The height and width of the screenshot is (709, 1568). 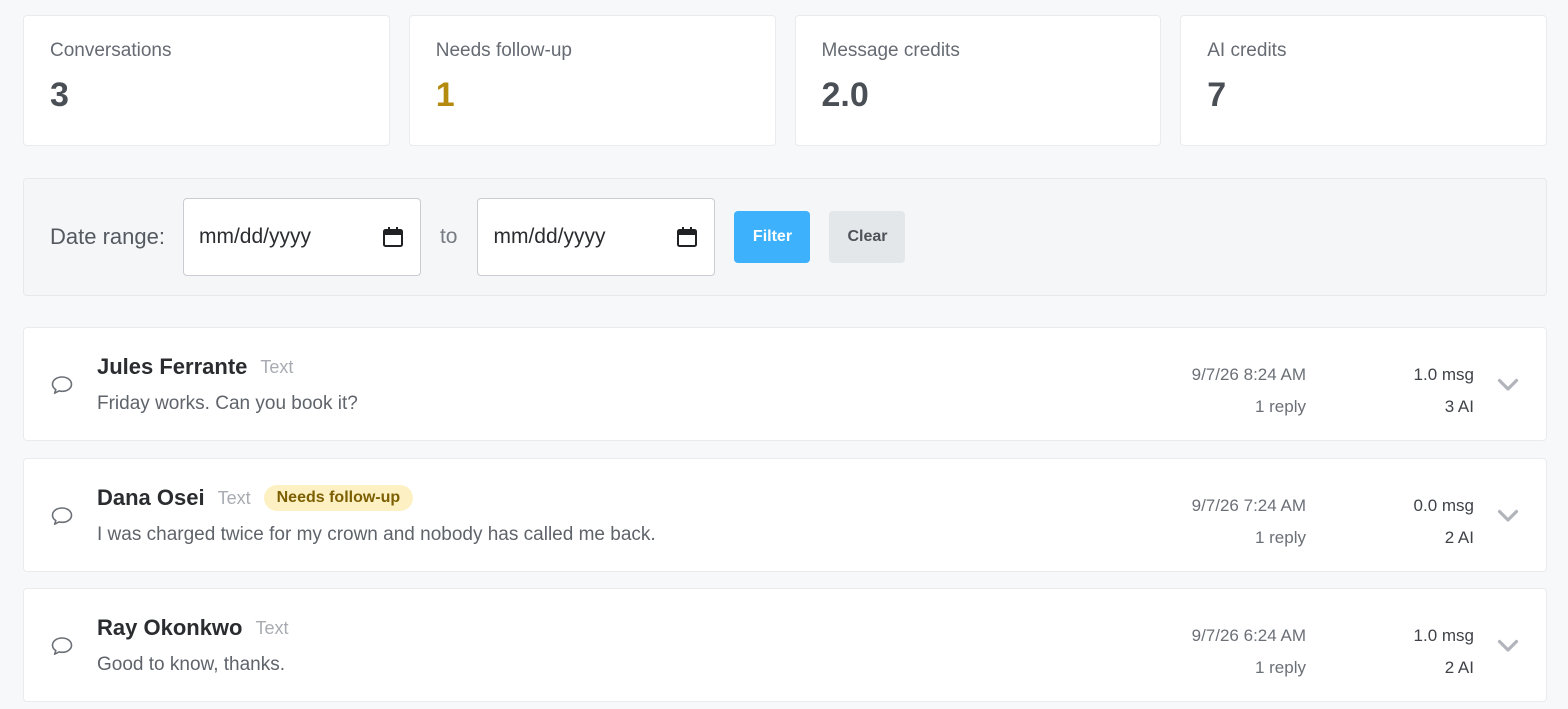 What do you see at coordinates (1444, 652) in the screenshot?
I see `conversation-credits: 1.0 msg 2 AI` at bounding box center [1444, 652].